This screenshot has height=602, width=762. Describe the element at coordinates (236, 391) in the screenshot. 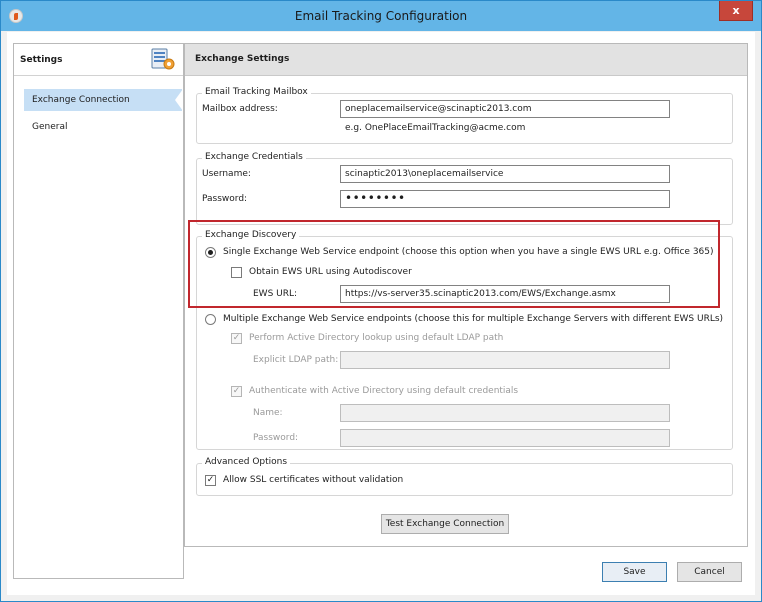

I see `ad-auth-checkbox: ✓` at that location.